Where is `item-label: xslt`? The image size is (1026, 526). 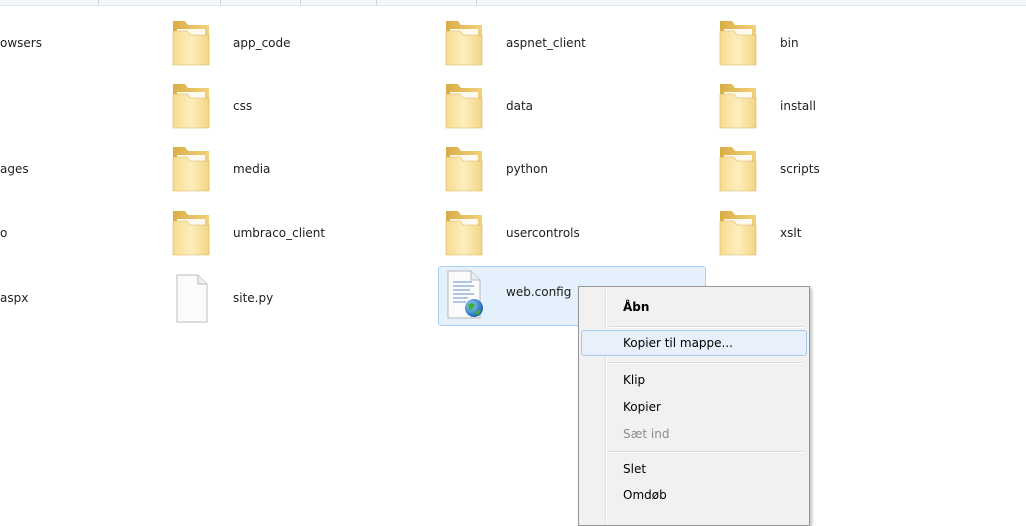
item-label: xslt is located at coordinates (791, 233).